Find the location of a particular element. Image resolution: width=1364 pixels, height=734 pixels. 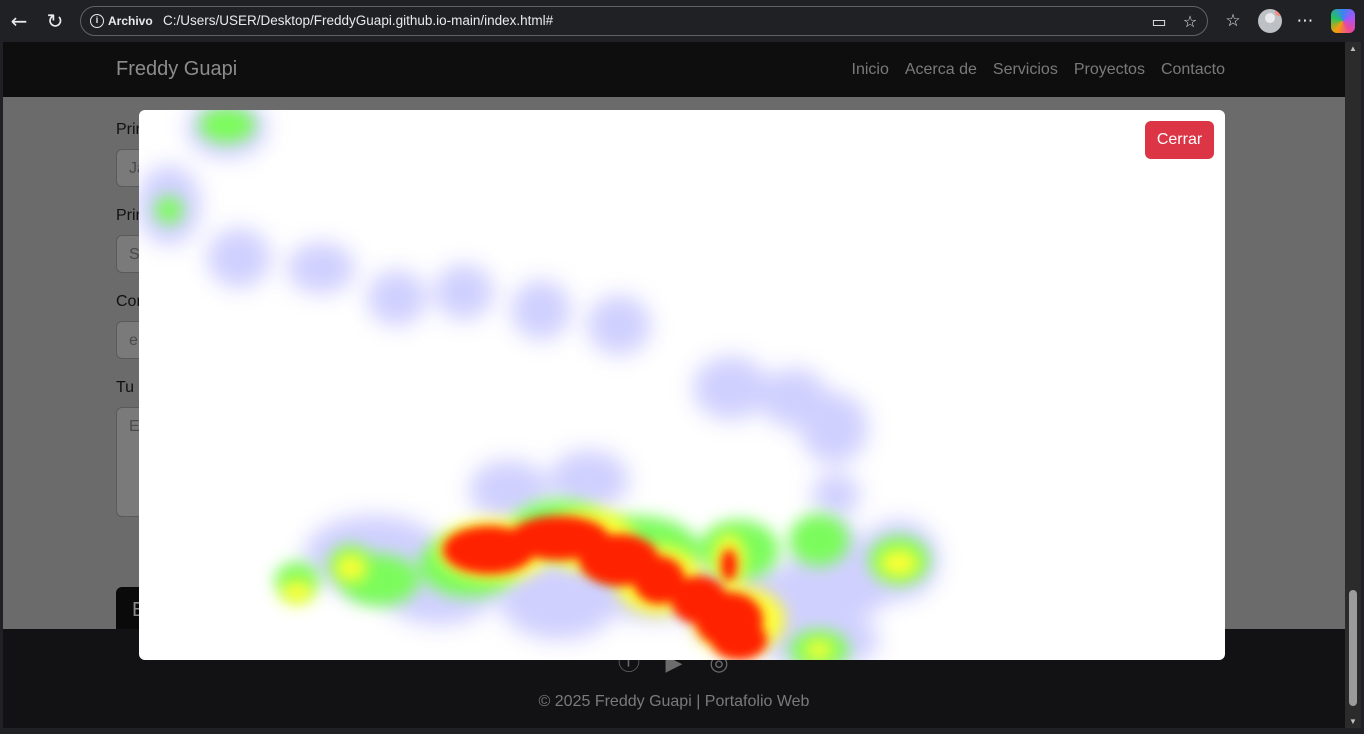

nav-link-acerca: Acerca de is located at coordinates (941, 70).